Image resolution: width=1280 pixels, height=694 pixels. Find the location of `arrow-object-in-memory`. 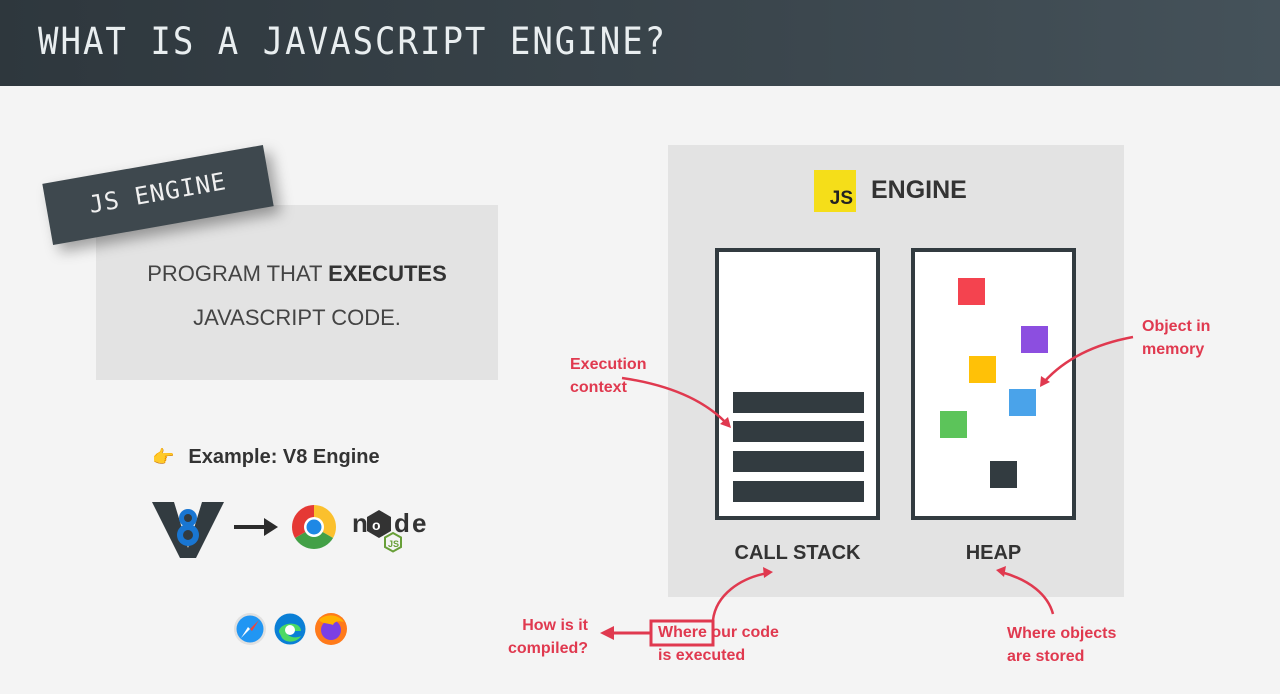

arrow-object-in-memory is located at coordinates (1088, 359).